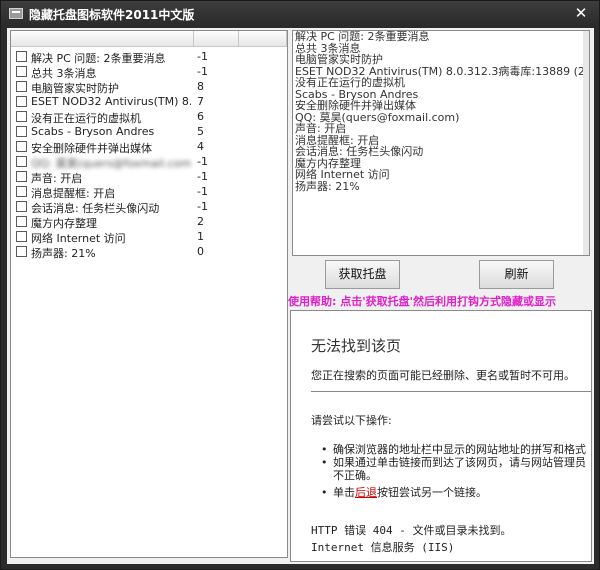 Image resolution: width=600 pixels, height=570 pixels. I want to click on item-name: 扬声器: 21%, so click(63, 253).